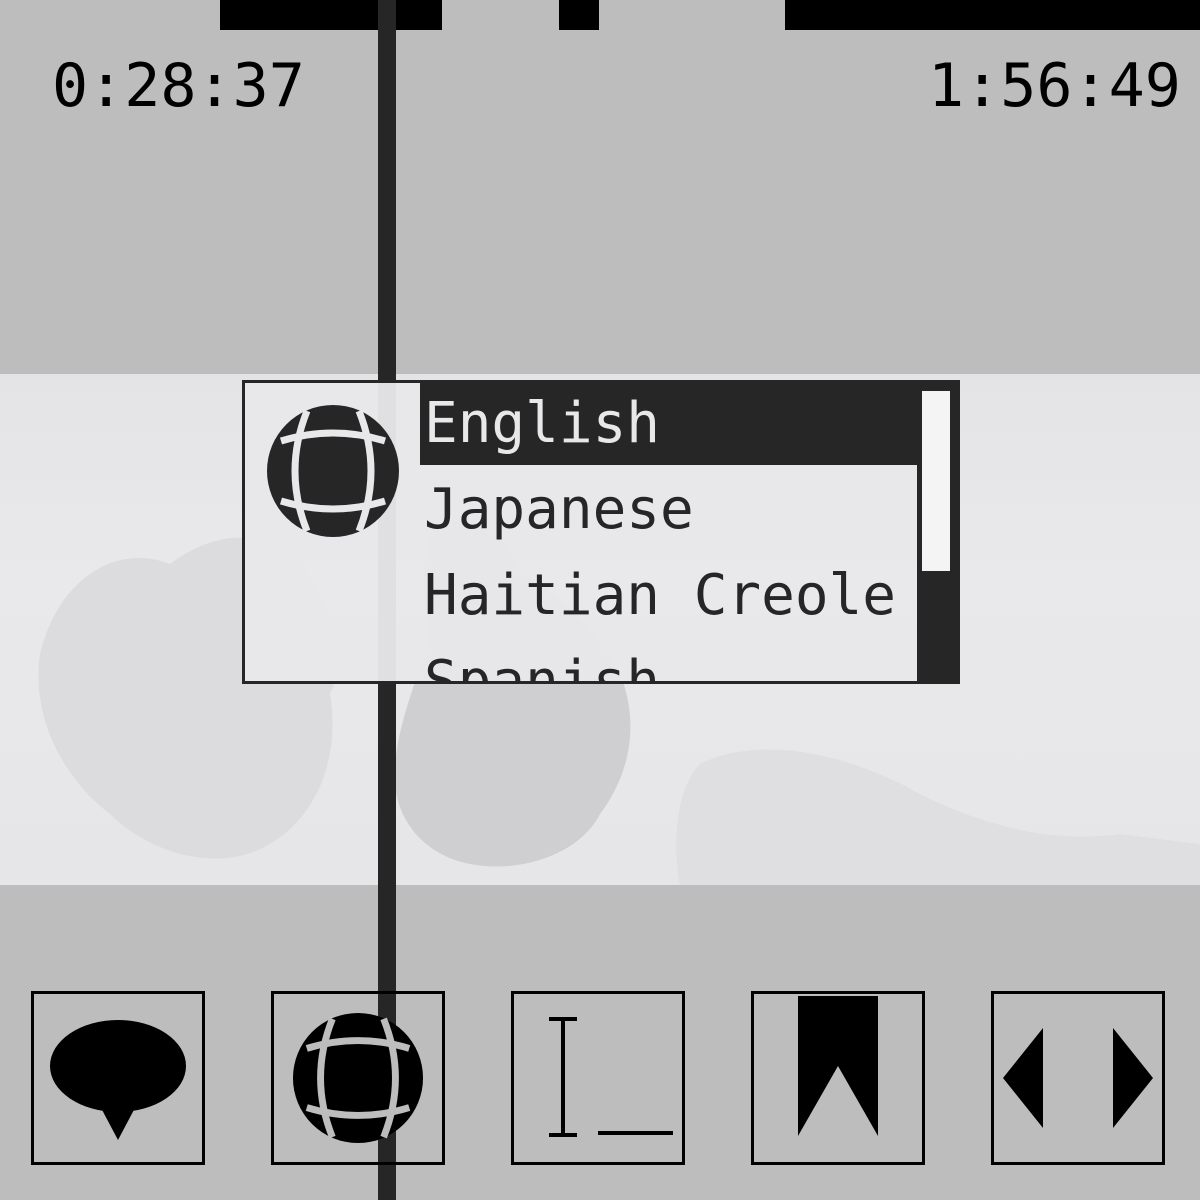  Describe the element at coordinates (1054, 86) in the screenshot. I see `total-time: 1:56:49` at that location.